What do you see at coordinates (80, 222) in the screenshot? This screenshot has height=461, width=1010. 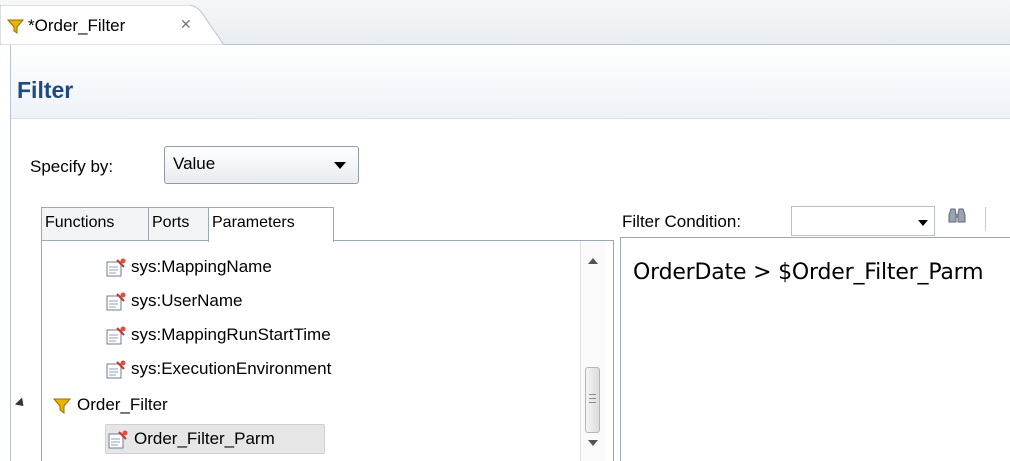 I see `tab-functions-label: Functions` at bounding box center [80, 222].